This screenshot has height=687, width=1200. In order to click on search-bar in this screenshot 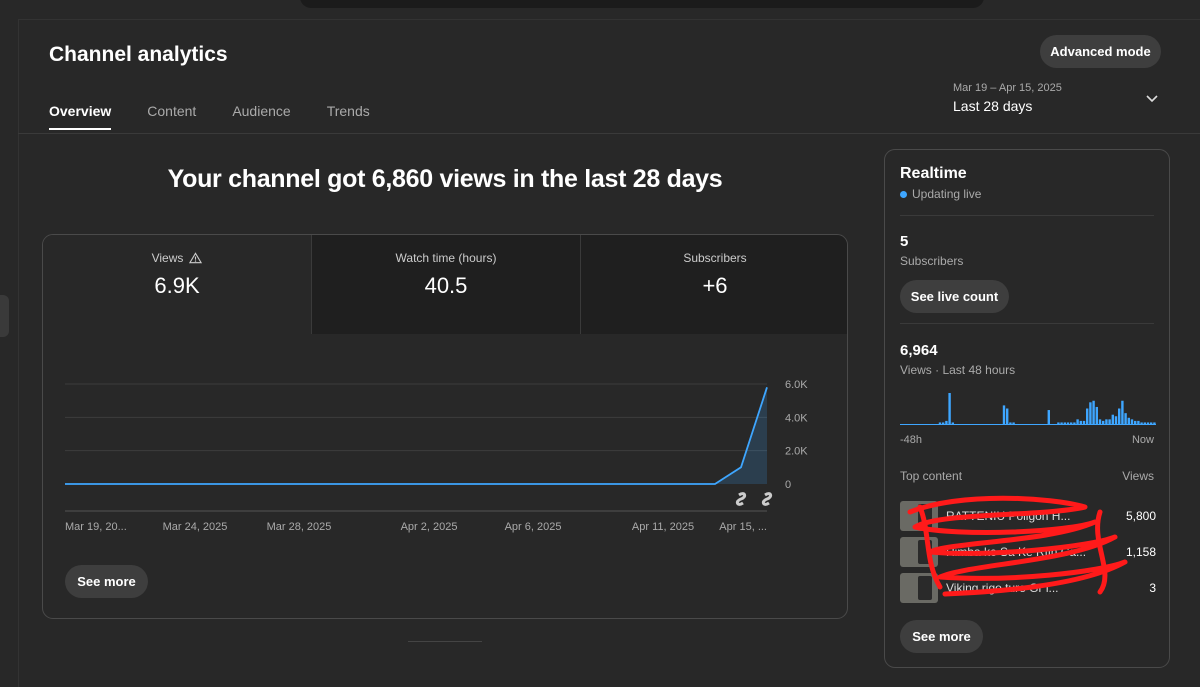, I will do `click(642, 4)`.